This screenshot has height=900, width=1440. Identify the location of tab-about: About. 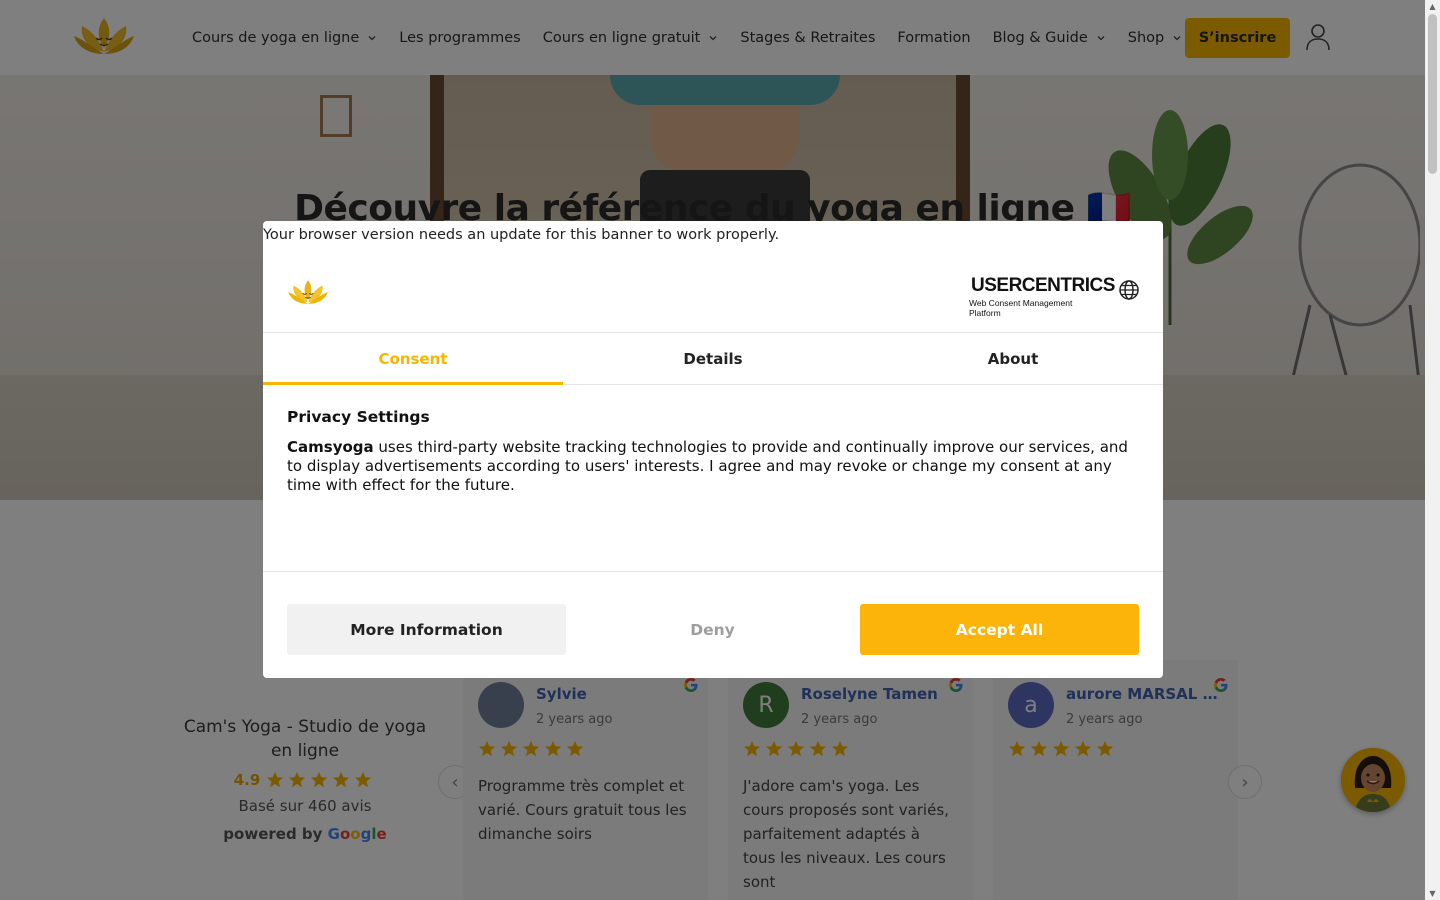
(1013, 358).